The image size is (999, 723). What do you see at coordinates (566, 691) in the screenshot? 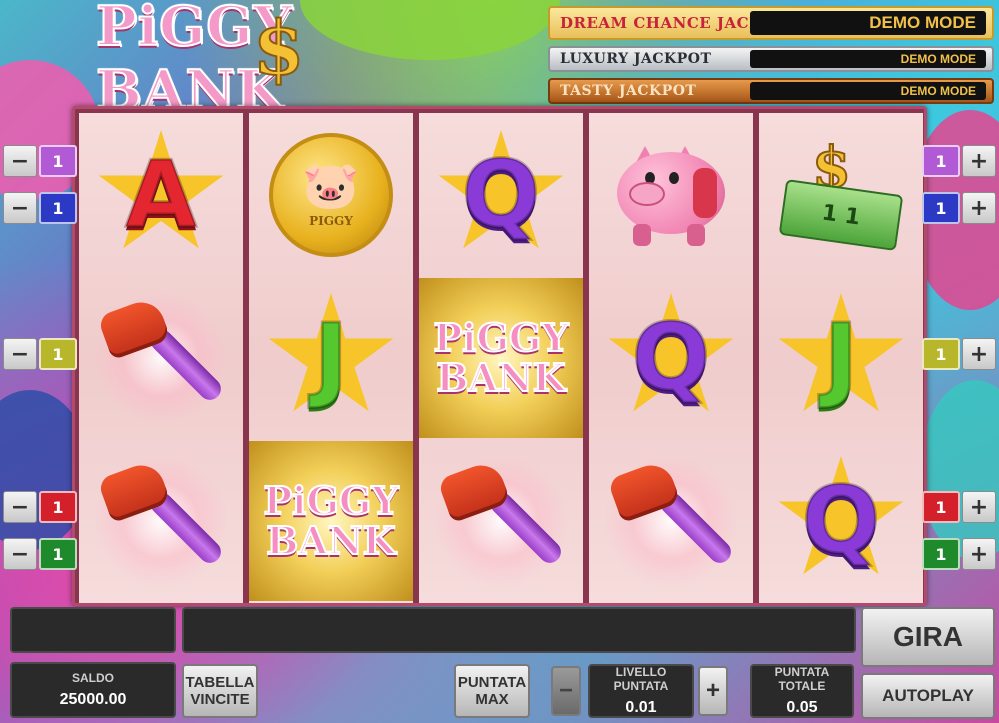
I see `bet-level-decrease-button: −` at bounding box center [566, 691].